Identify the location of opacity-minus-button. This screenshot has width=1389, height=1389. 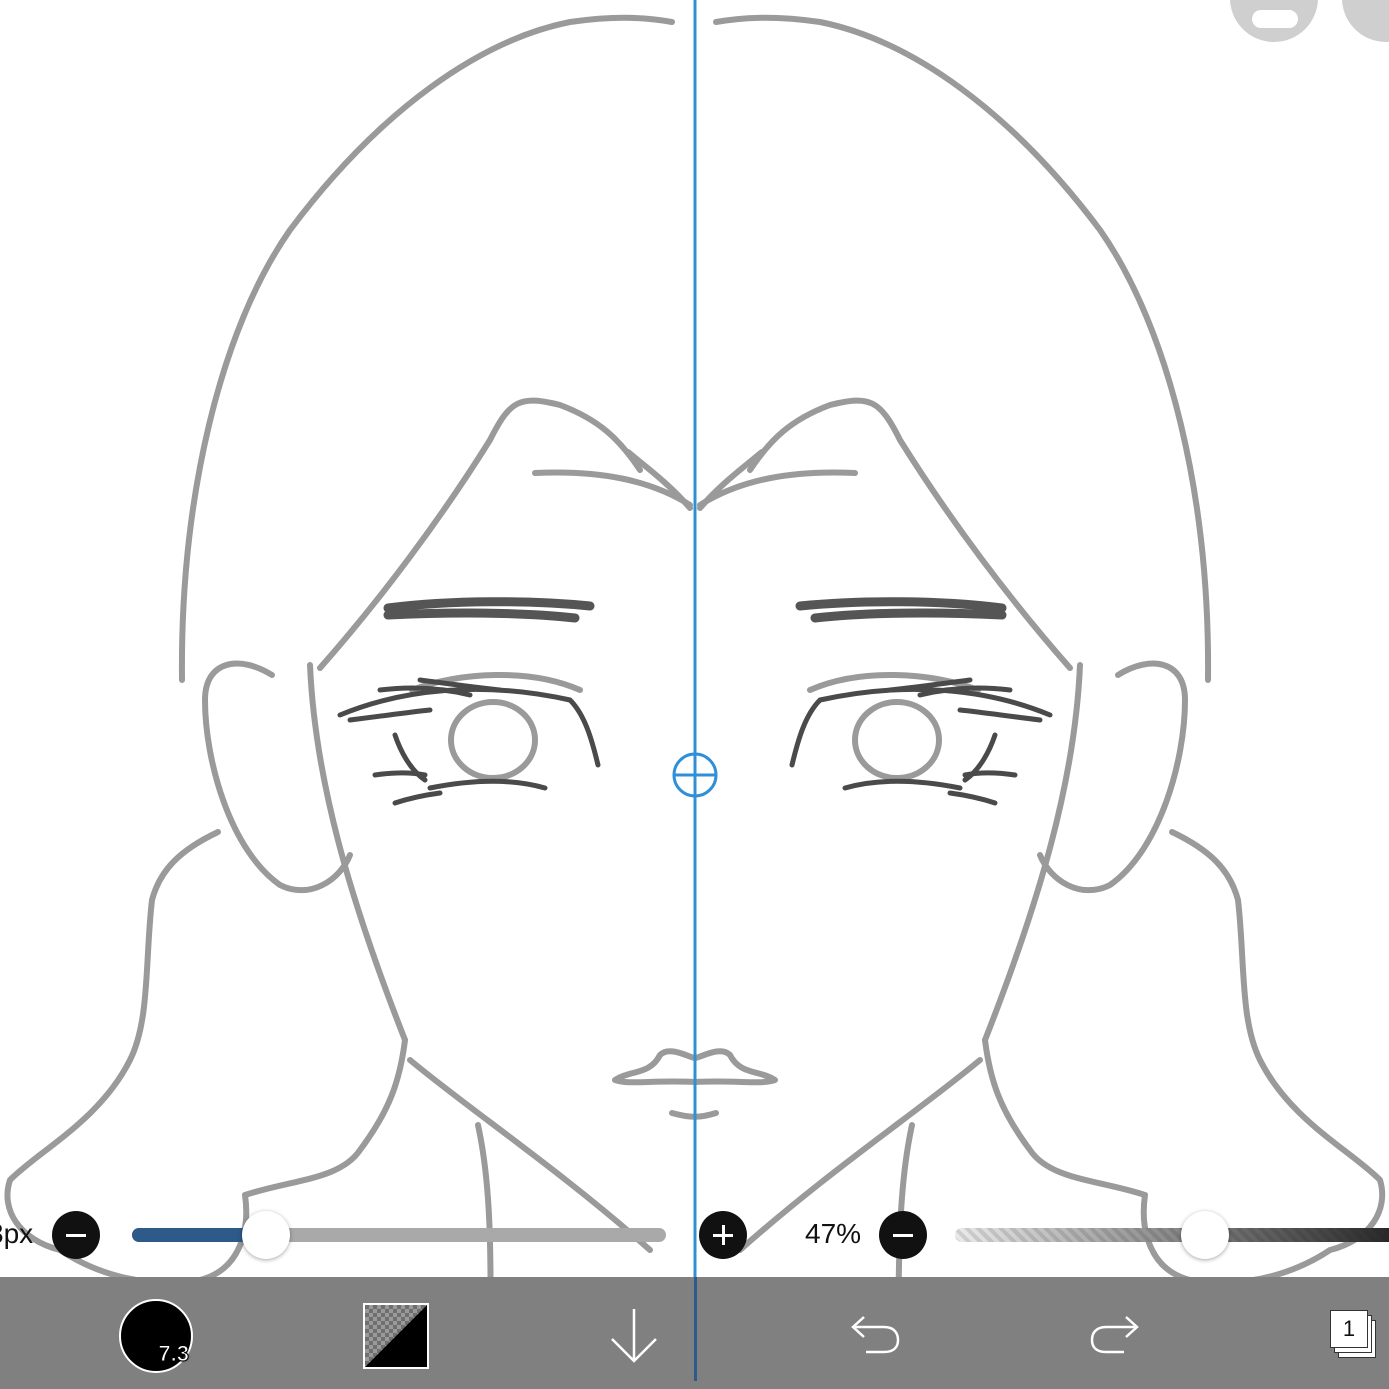
(903, 1235).